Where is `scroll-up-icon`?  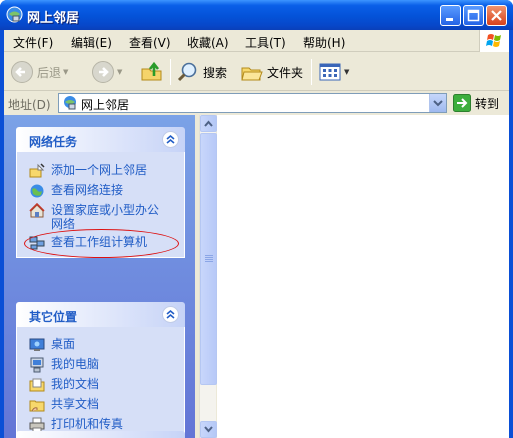 scroll-up-icon is located at coordinates (208, 123).